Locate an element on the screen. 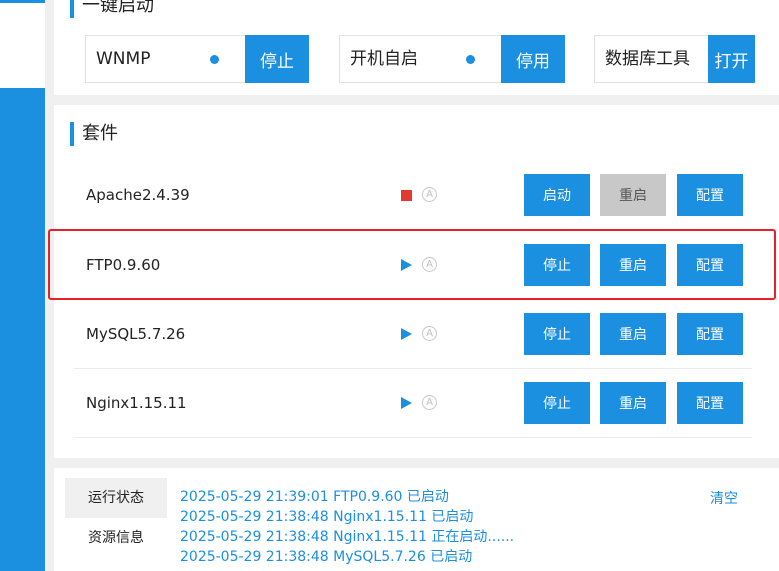 The image size is (779, 571). service-name: MySQL5.7.26 is located at coordinates (136, 334).